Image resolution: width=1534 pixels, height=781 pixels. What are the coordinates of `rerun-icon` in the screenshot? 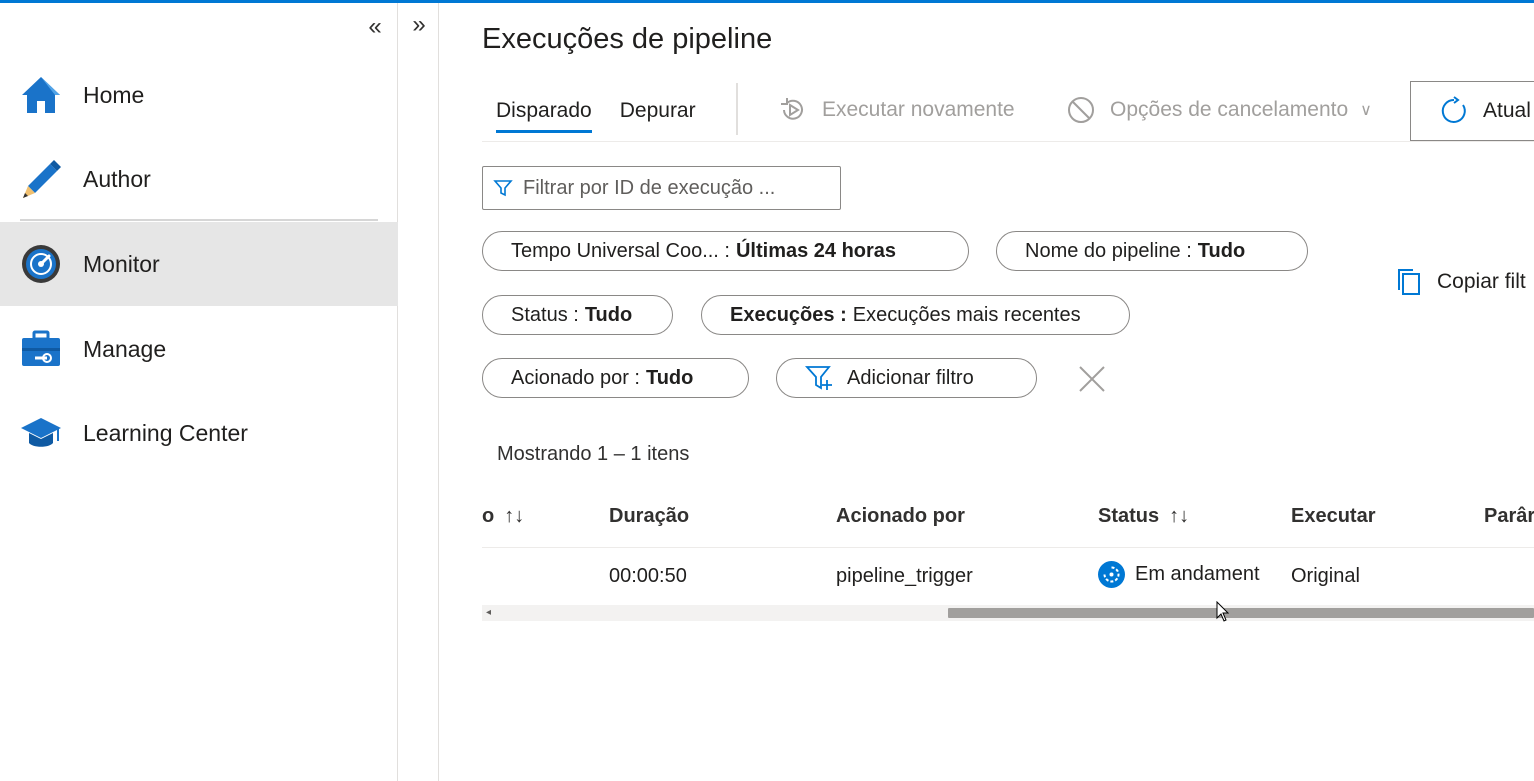 It's located at (792, 109).